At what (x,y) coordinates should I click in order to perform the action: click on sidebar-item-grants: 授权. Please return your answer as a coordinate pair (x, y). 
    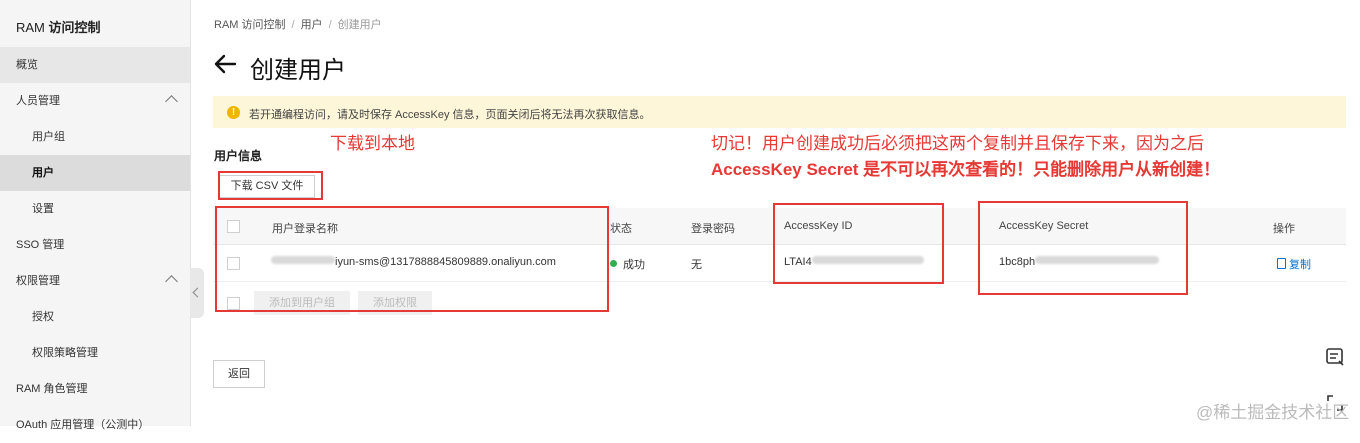
    Looking at the image, I should click on (95, 317).